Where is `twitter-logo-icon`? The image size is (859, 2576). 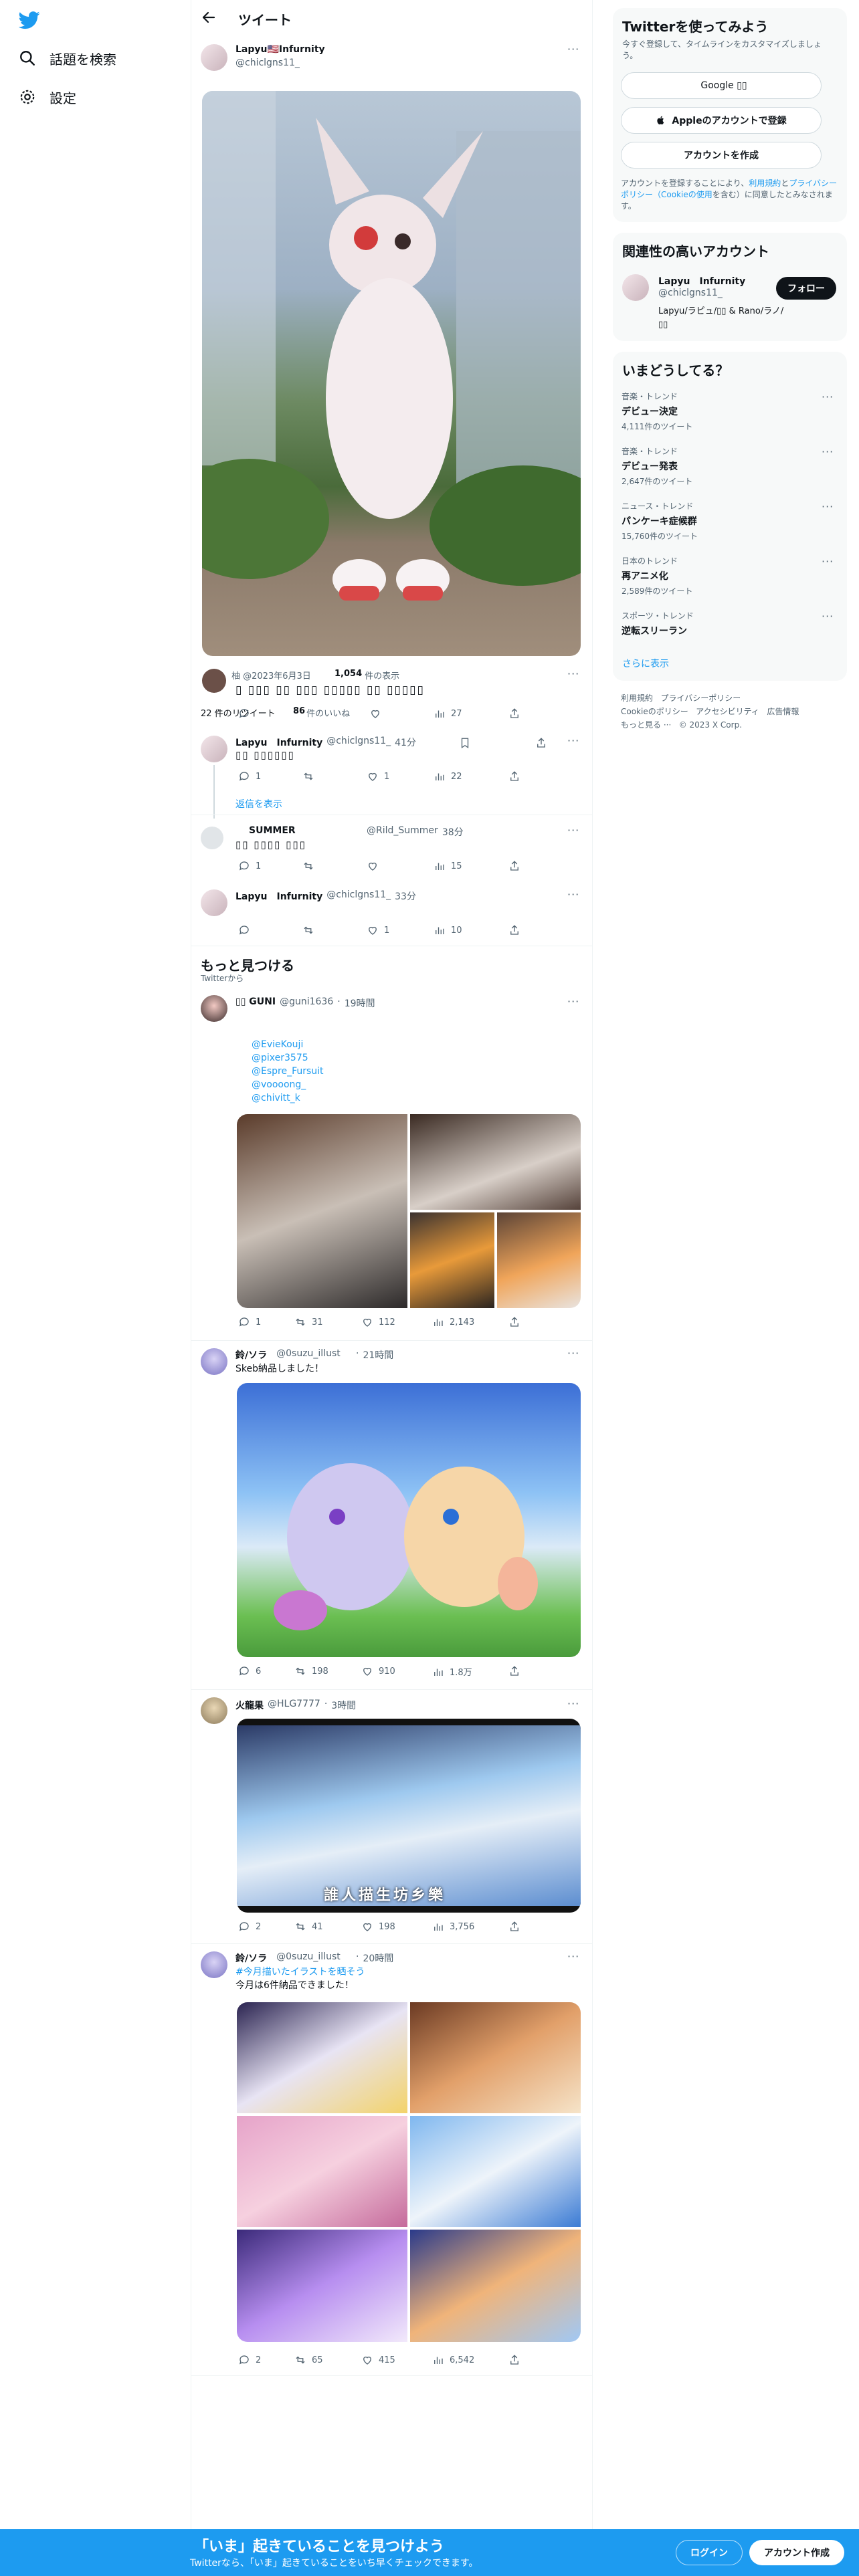 twitter-logo-icon is located at coordinates (29, 20).